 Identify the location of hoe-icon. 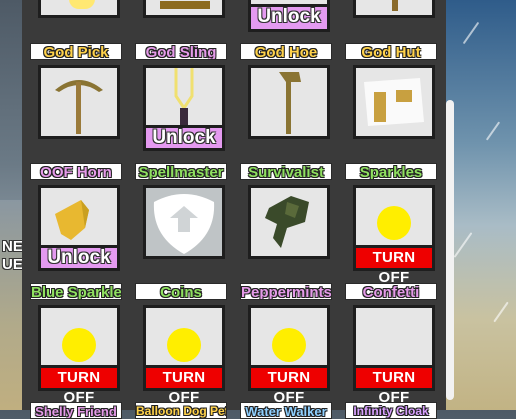
(289, 102).